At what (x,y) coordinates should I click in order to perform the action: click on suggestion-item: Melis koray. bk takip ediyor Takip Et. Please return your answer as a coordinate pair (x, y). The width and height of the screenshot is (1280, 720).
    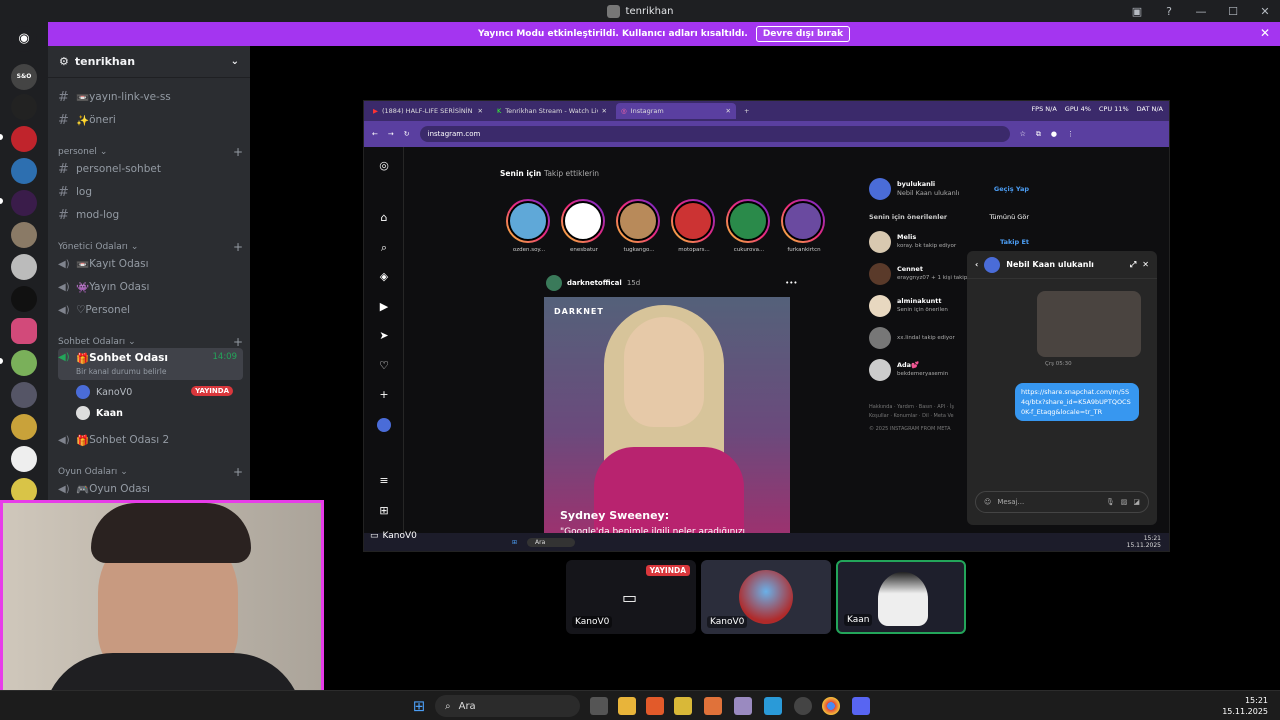
    Looking at the image, I should click on (949, 242).